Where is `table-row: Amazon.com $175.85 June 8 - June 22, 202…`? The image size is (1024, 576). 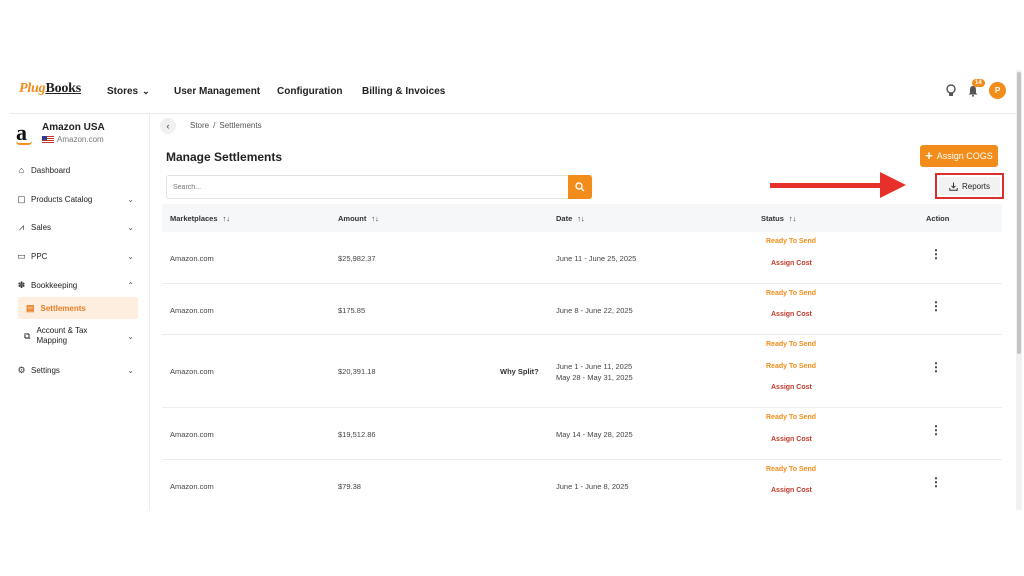 table-row: Amazon.com $175.85 June 8 - June 22, 202… is located at coordinates (582, 309).